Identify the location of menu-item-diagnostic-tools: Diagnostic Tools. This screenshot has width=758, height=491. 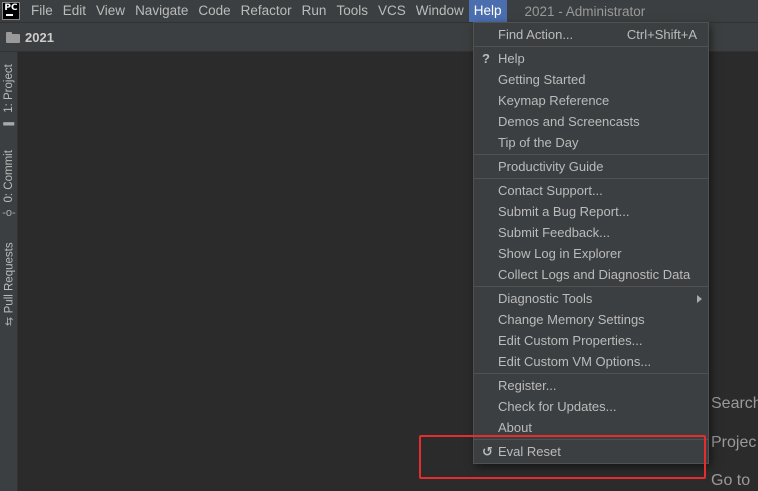
(591, 298).